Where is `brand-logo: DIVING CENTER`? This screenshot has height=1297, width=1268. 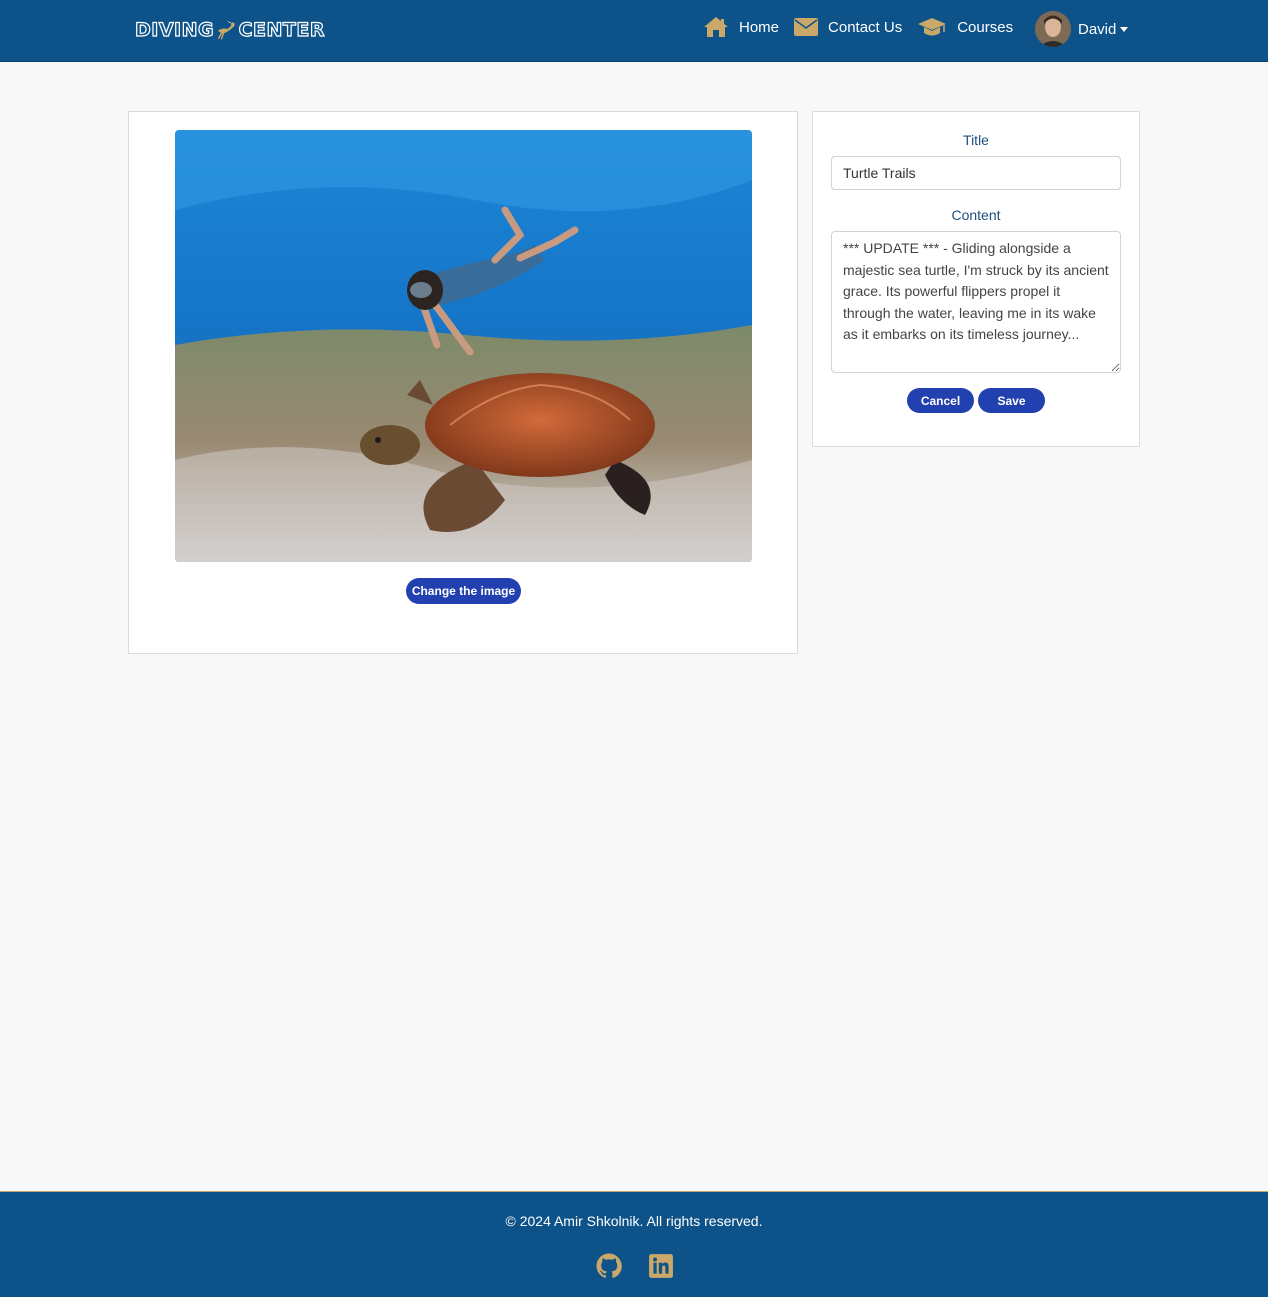
brand-logo: DIVING CENTER is located at coordinates (229, 30).